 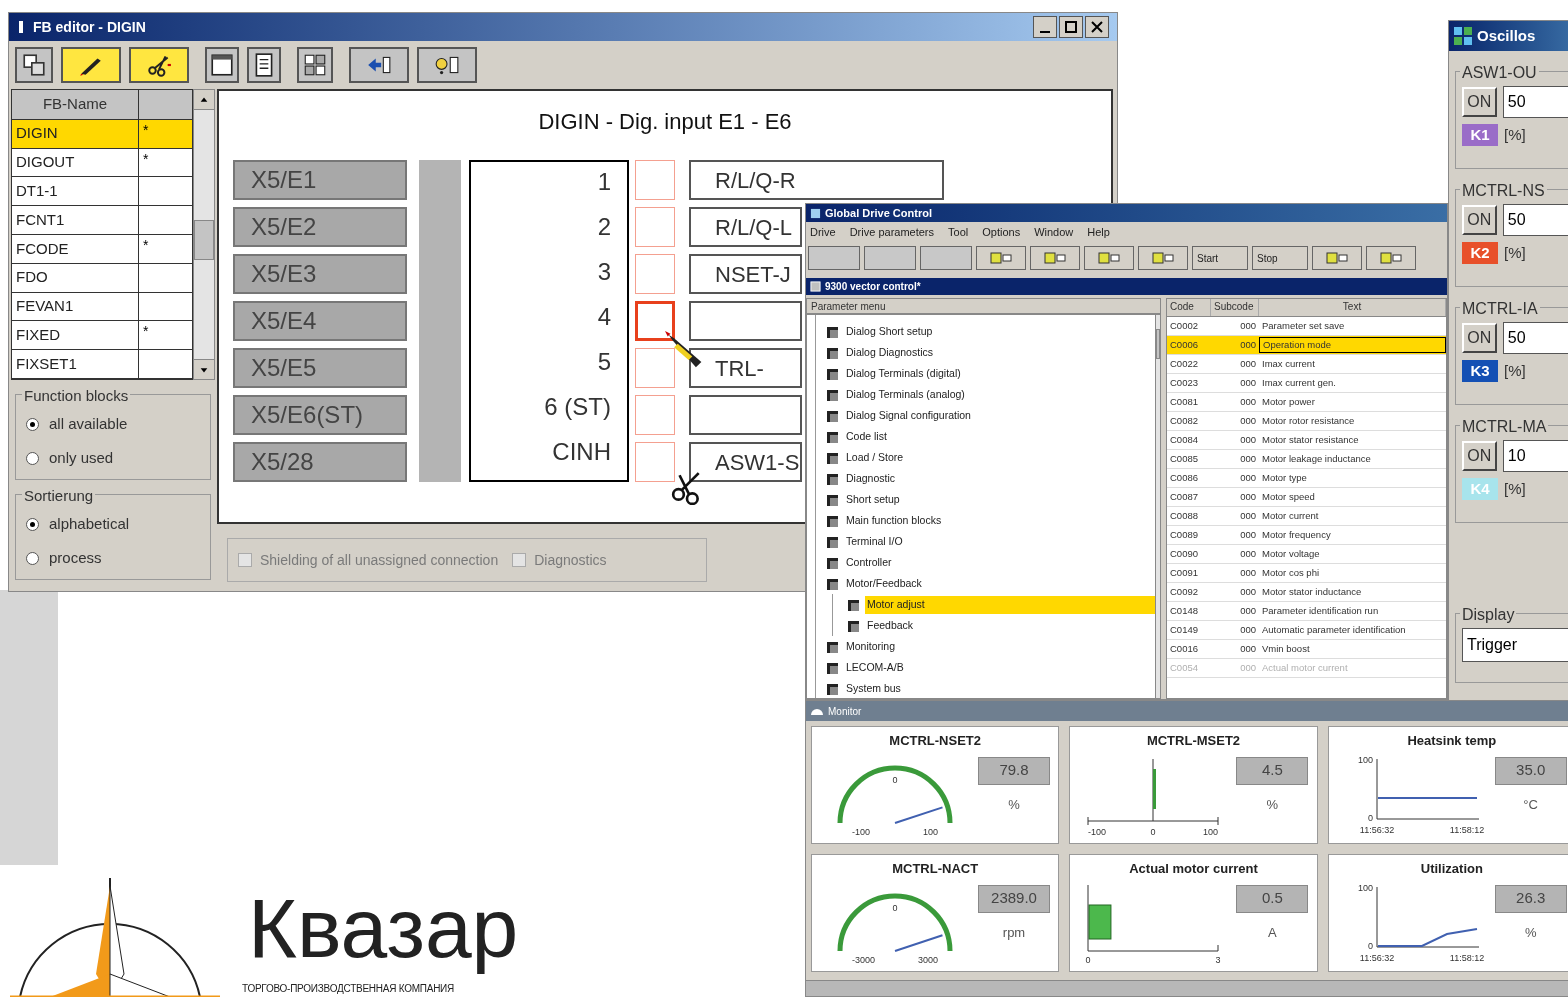 I want to click on table-row: C0085 000 Motor leakage inductance, so click(x=1306, y=459).